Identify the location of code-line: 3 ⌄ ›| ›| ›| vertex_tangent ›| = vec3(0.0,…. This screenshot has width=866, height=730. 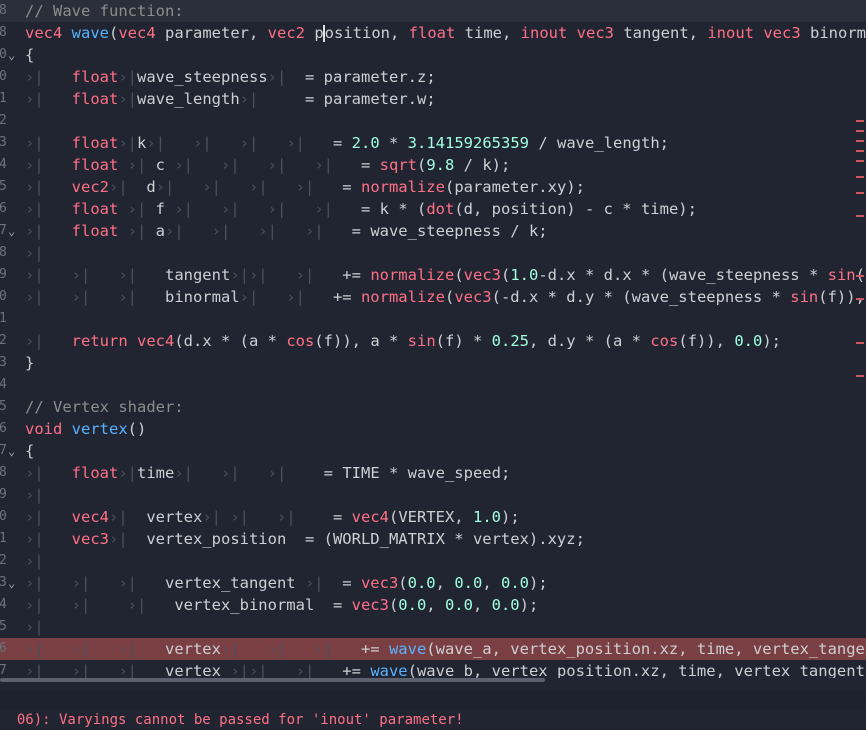
(433, 583).